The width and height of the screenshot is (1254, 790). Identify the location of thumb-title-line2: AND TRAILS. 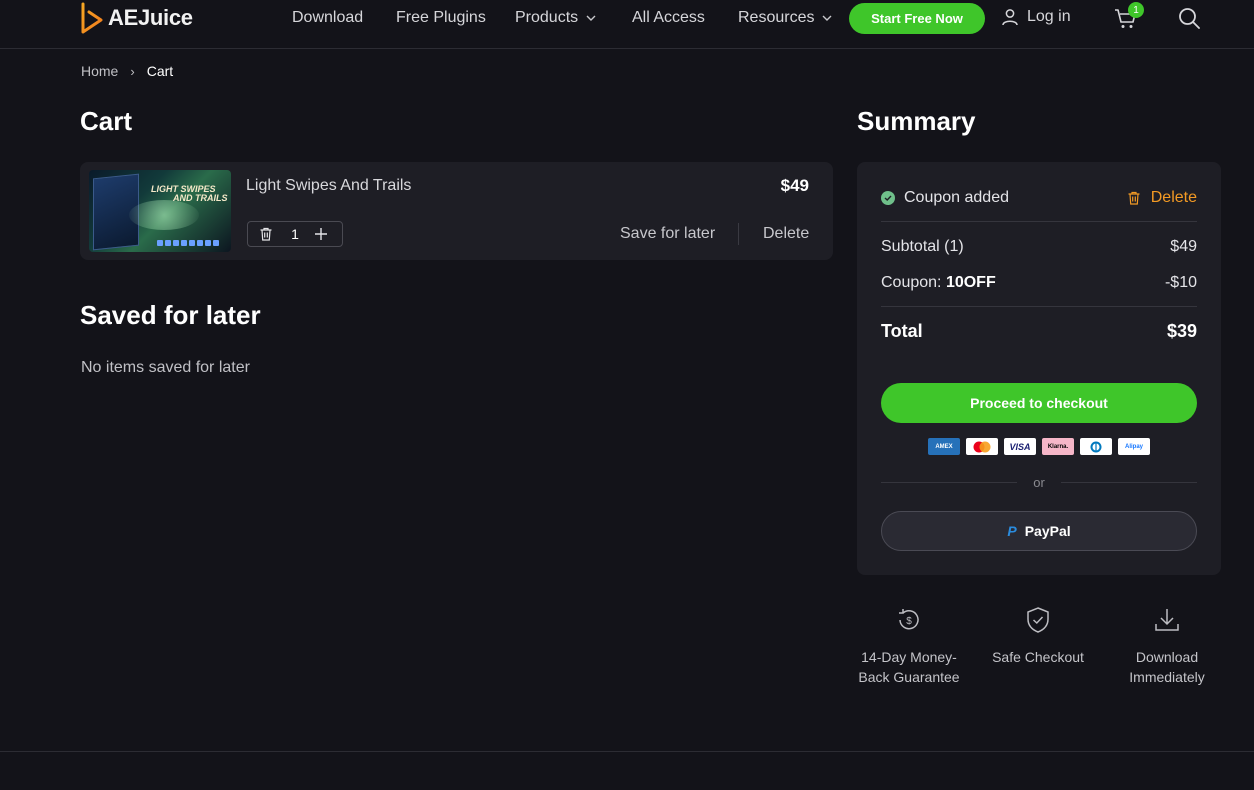
(200, 198).